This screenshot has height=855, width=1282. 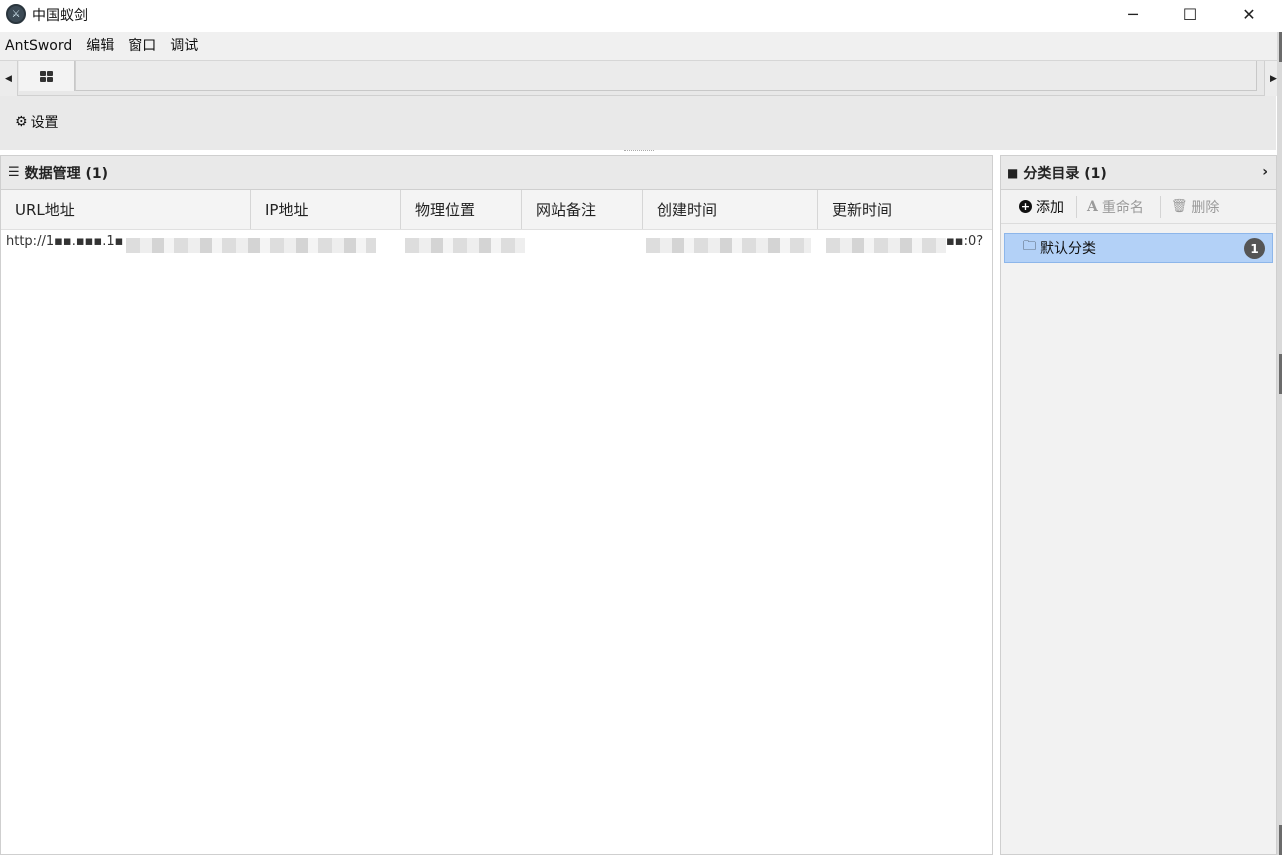 What do you see at coordinates (728, 245) in the screenshot?
I see `redacted-created` at bounding box center [728, 245].